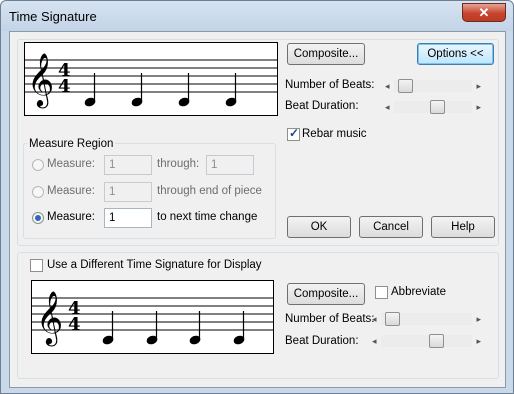 The height and width of the screenshot is (394, 514). What do you see at coordinates (463, 227) in the screenshot?
I see `help-button: Help` at bounding box center [463, 227].